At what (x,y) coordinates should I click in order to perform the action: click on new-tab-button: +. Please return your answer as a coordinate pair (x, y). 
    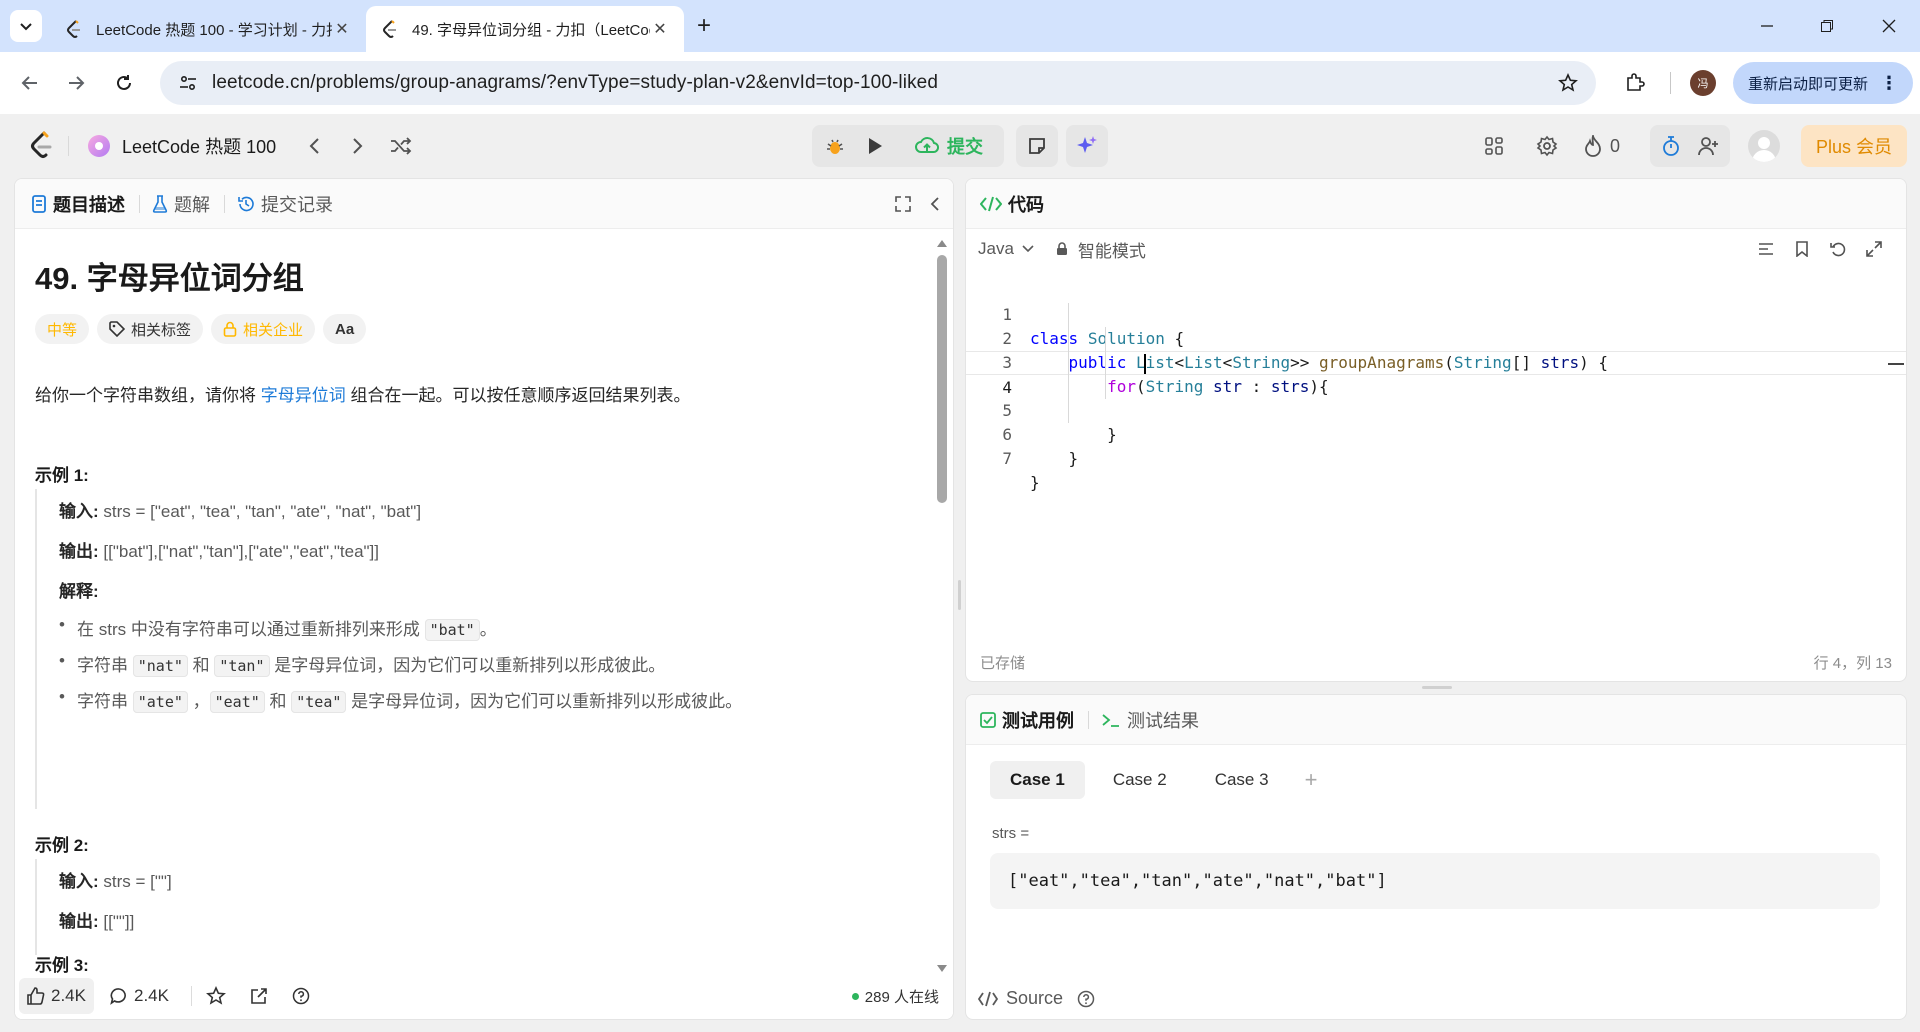
    Looking at the image, I should click on (704, 26).